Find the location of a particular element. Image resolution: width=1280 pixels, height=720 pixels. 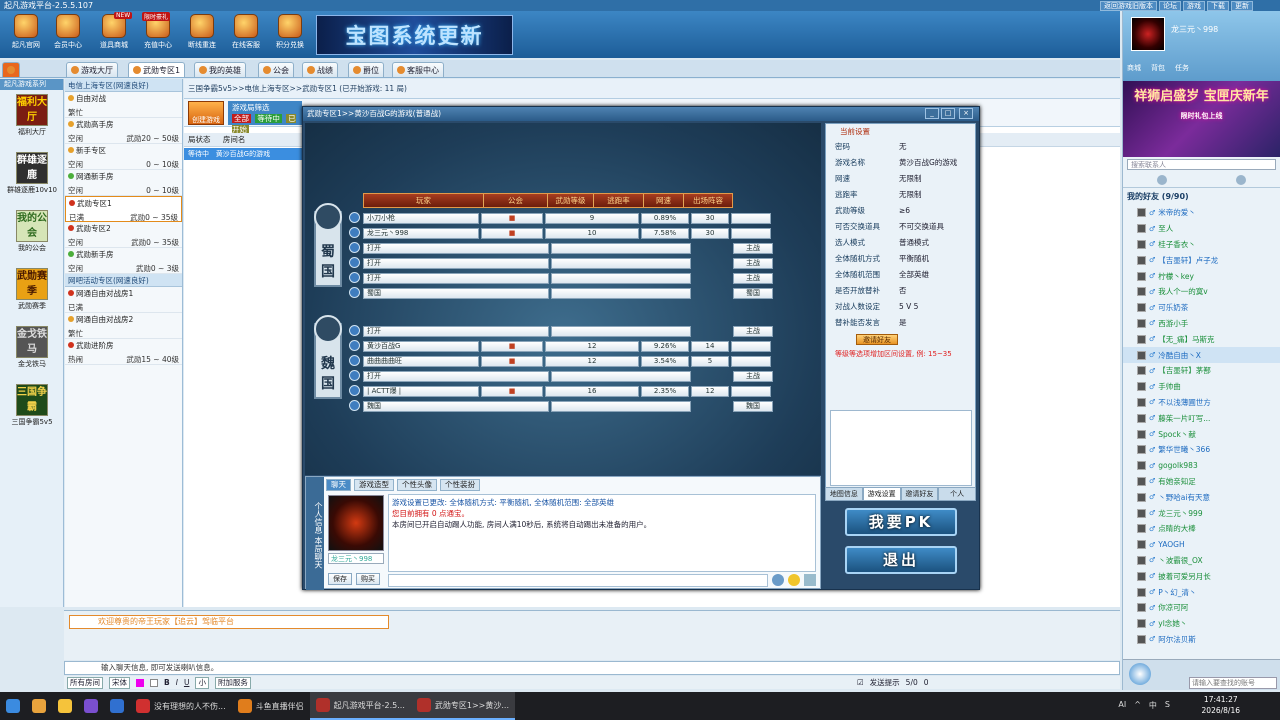

column-room-name: 房间名 is located at coordinates (234, 139).